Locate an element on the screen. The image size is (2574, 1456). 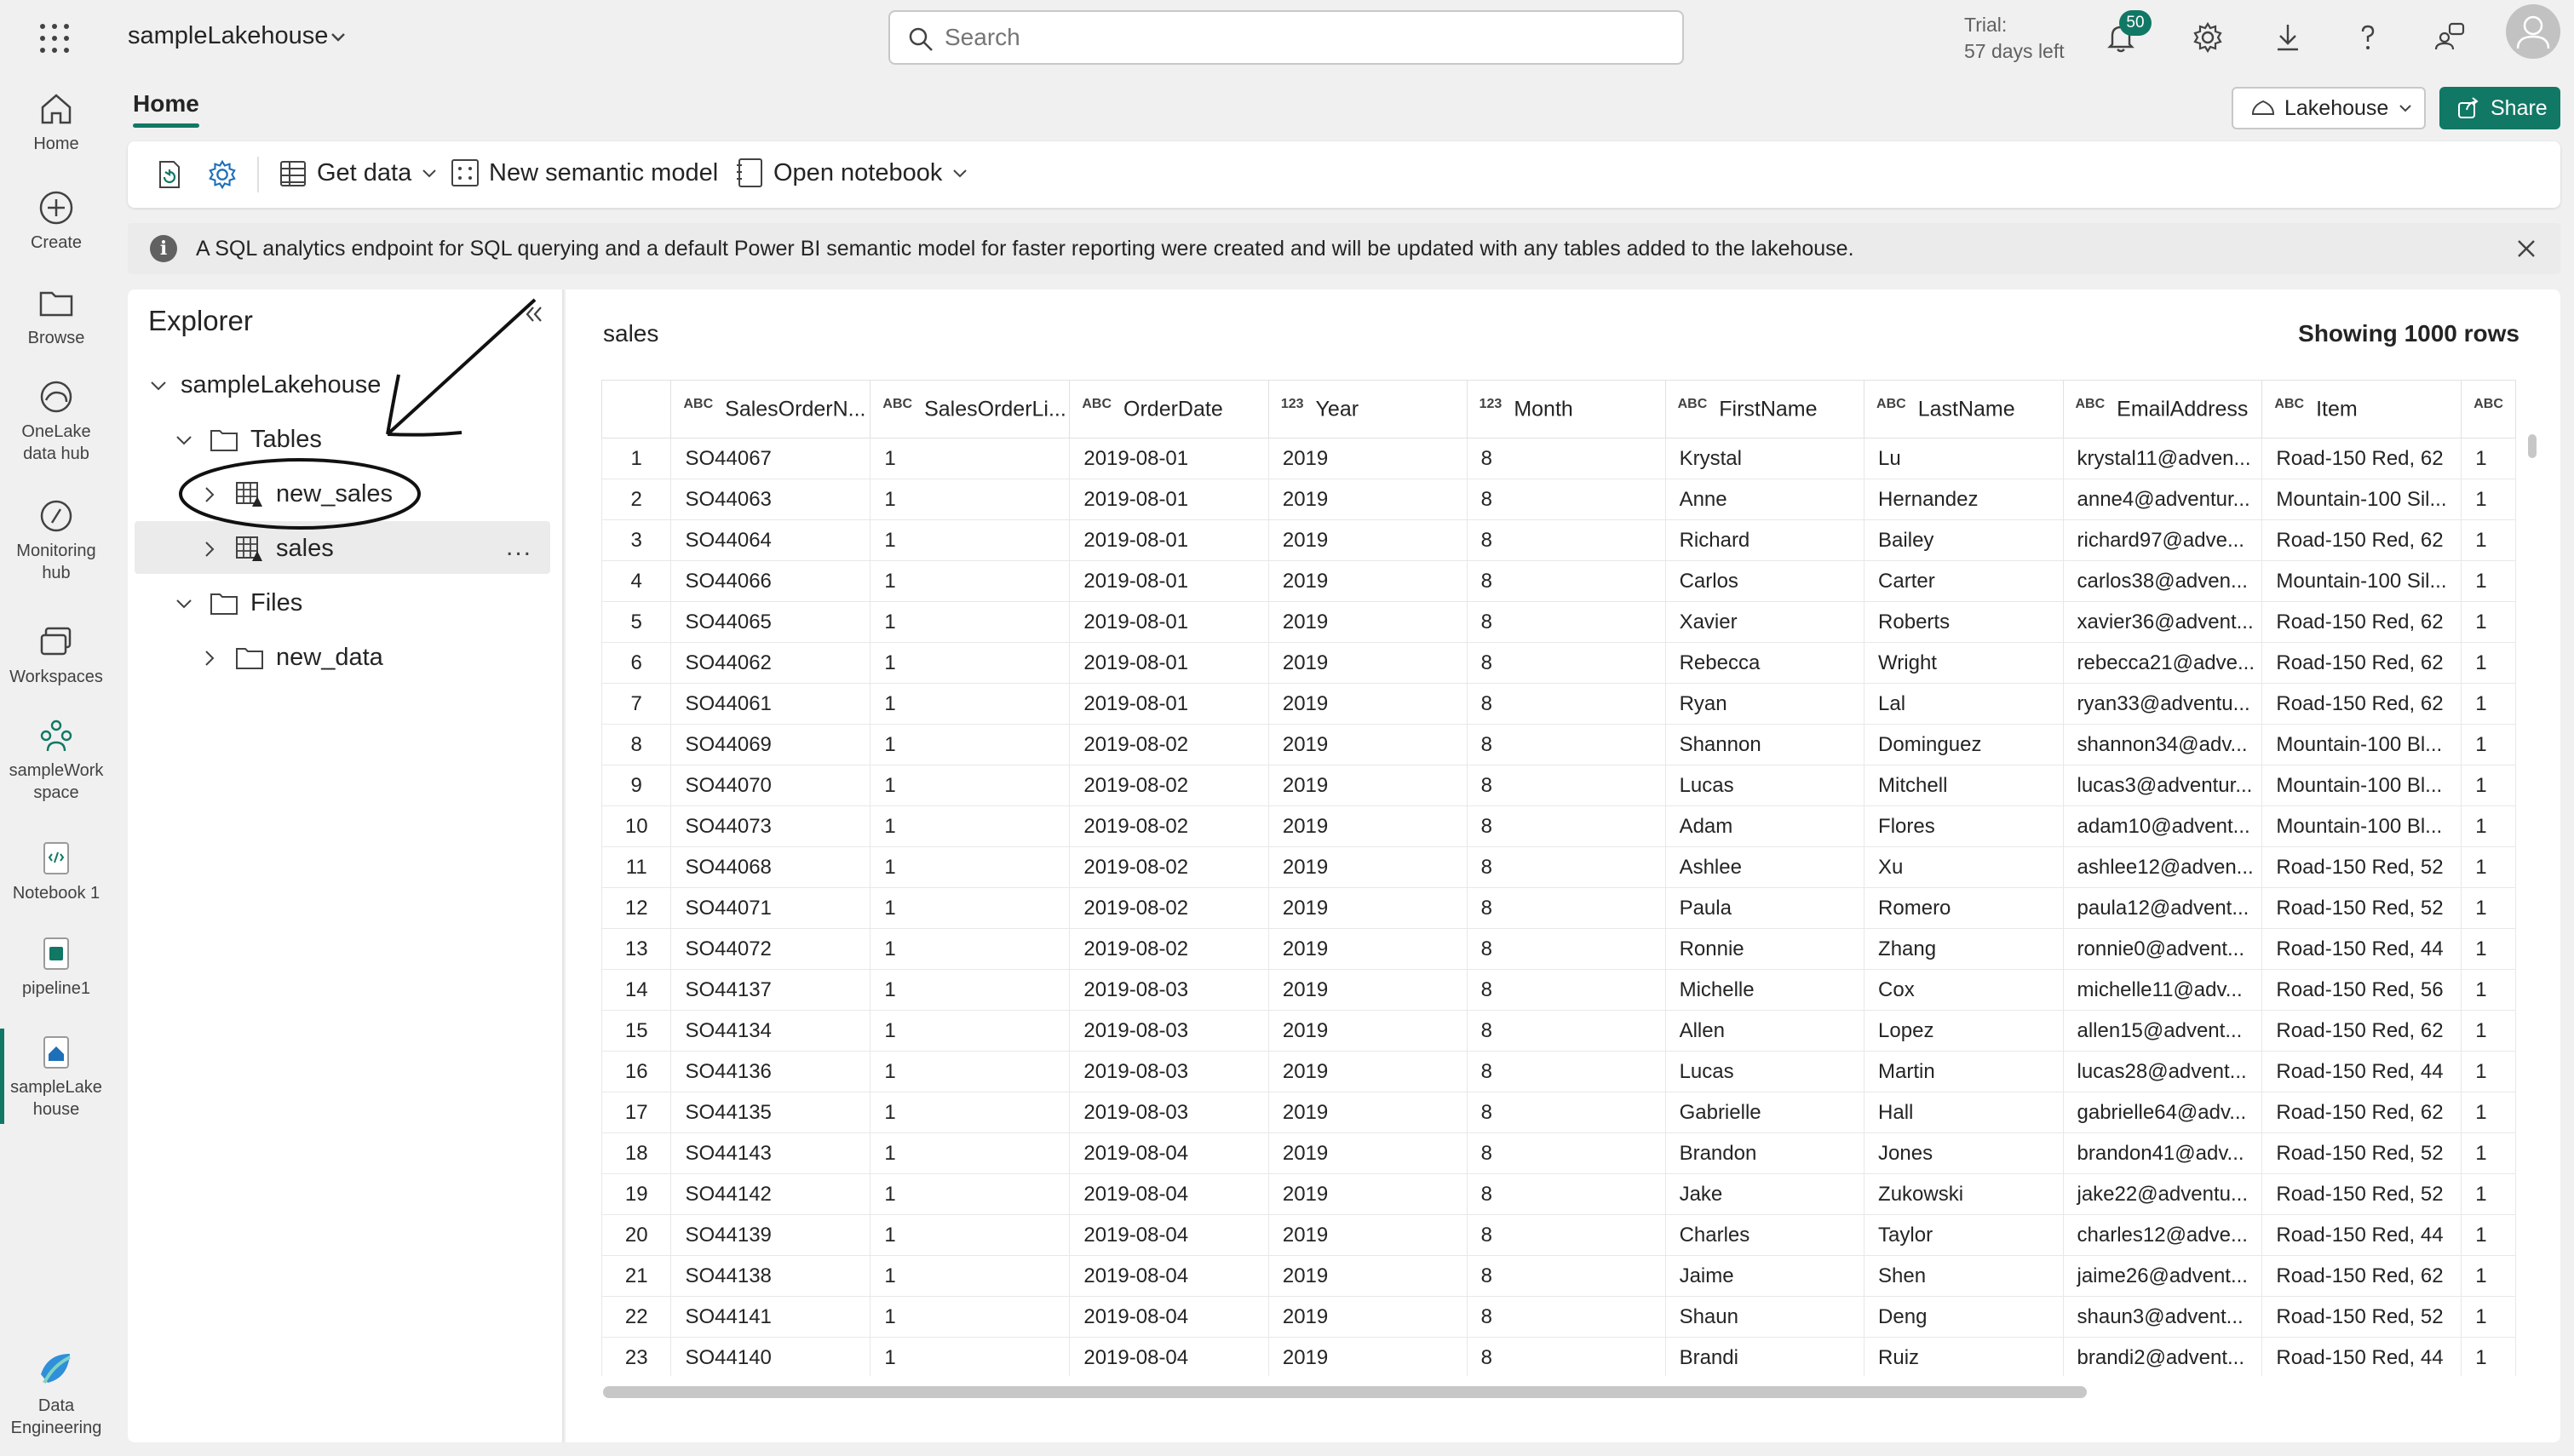
table-cell: Zukowski is located at coordinates (1964, 1194).